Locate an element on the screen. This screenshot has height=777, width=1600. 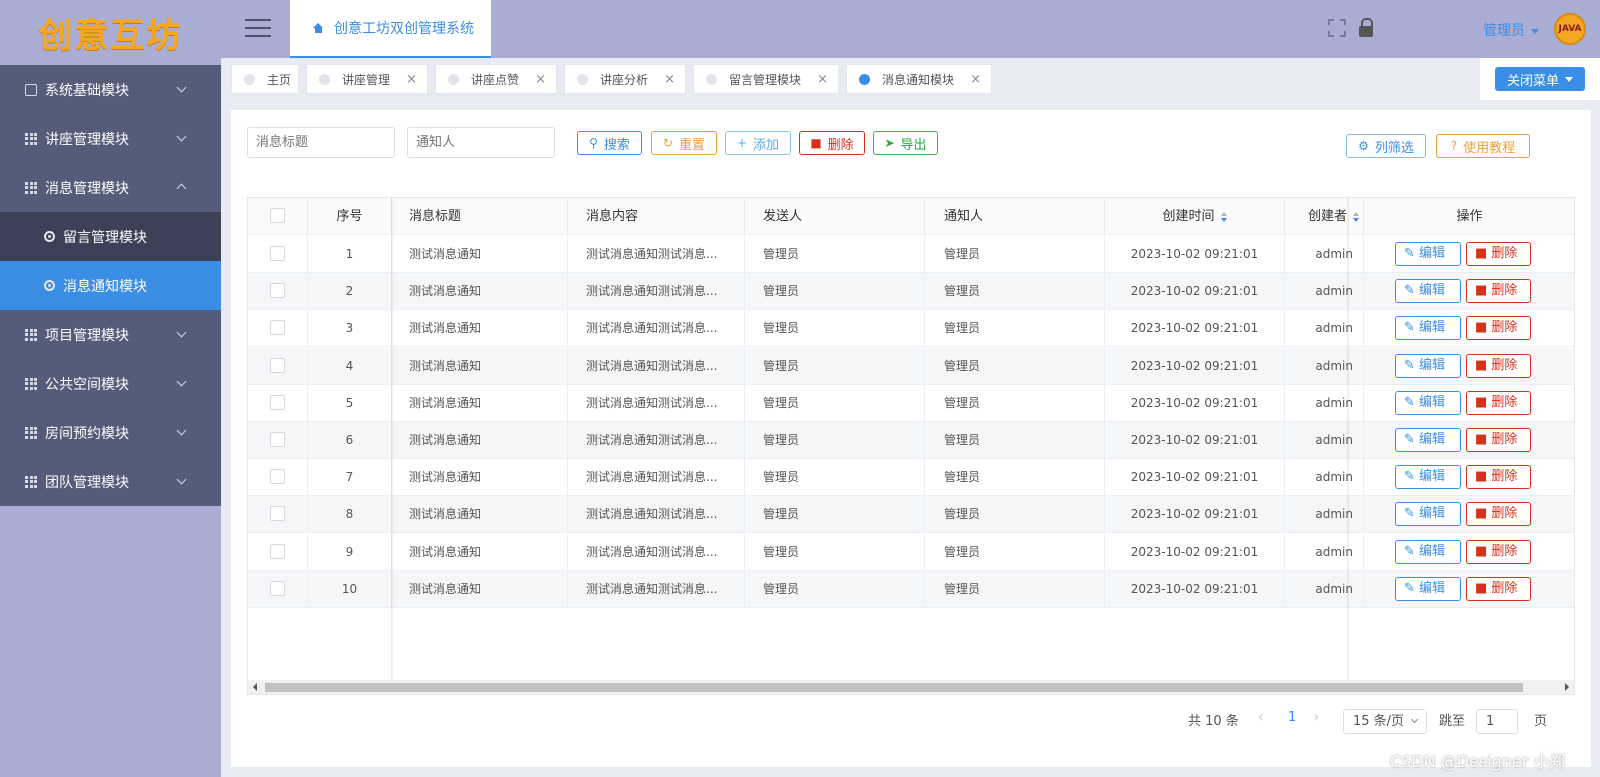
submenu-item-notification: 消息通知模块 is located at coordinates (110, 285).